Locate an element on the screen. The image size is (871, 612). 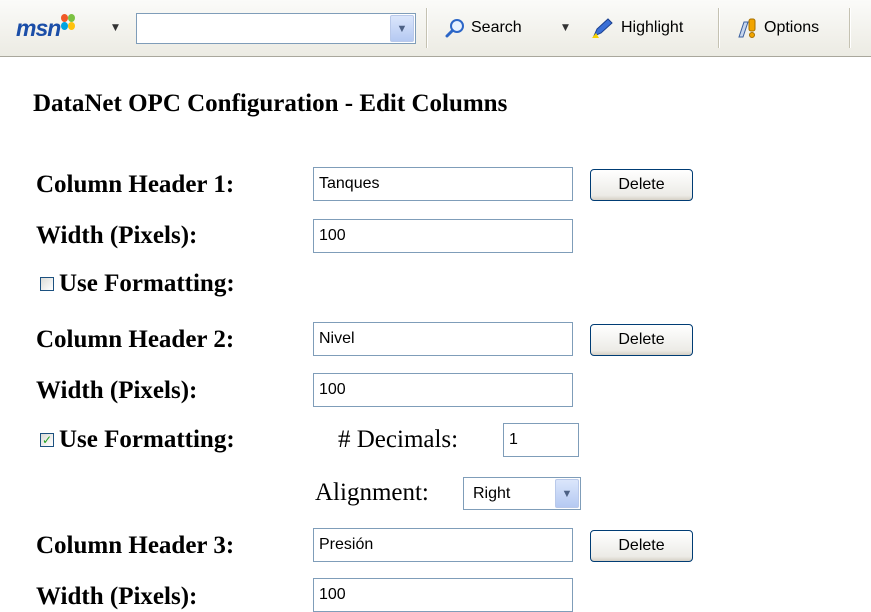
options-button: Options is located at coordinates (777, 28).